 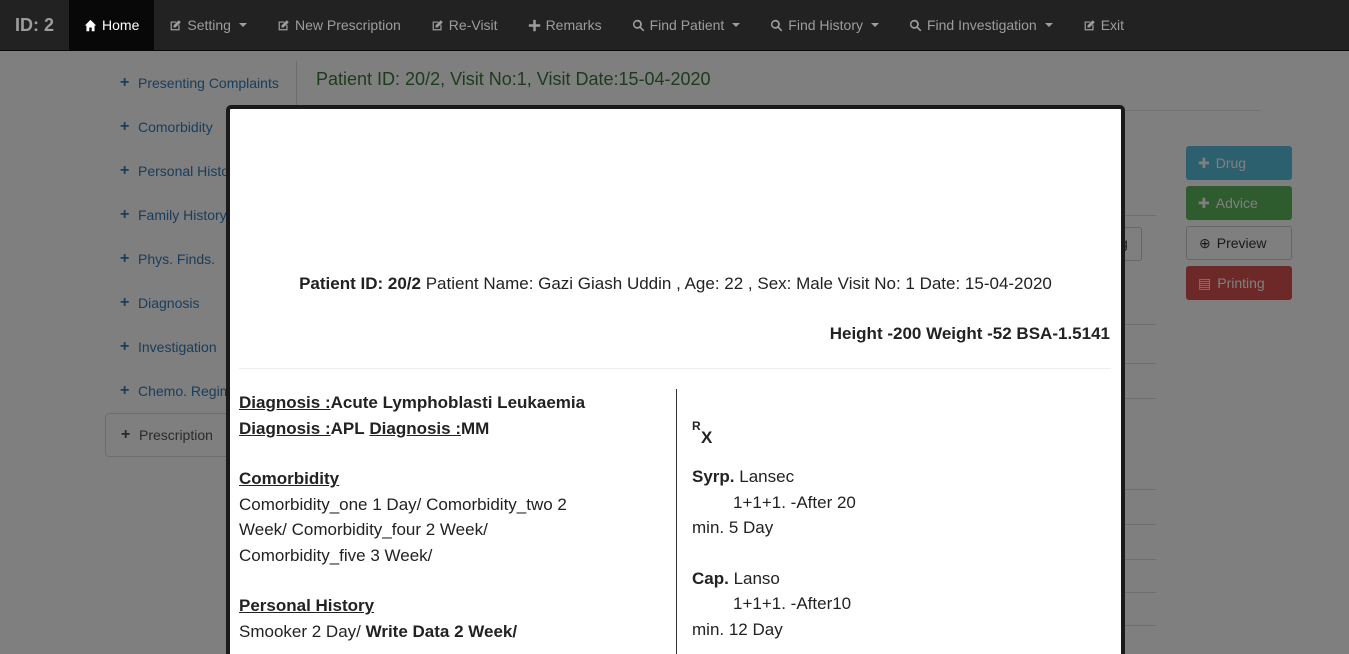 I want to click on plus-icon, so click(x=534, y=25).